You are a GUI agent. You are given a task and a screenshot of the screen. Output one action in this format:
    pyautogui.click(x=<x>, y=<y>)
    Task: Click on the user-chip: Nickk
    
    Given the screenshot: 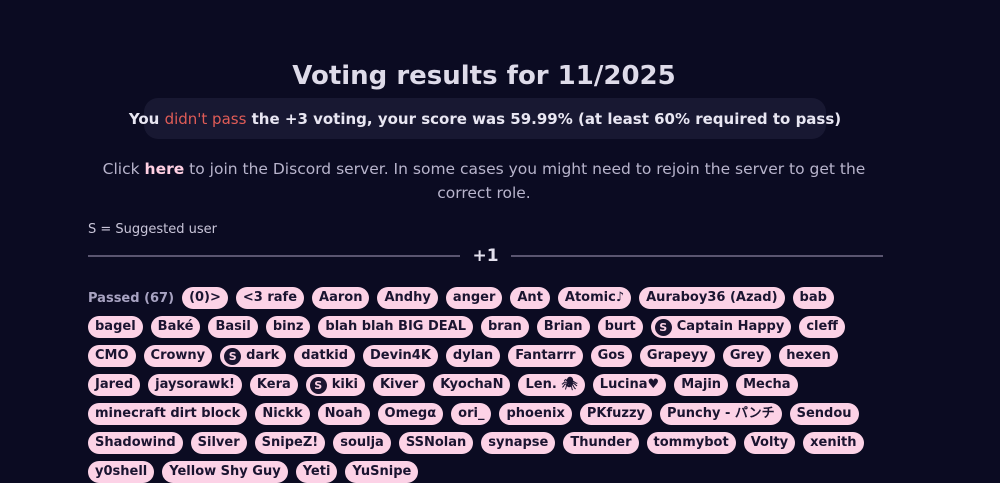 What is the action you would take?
    pyautogui.click(x=282, y=414)
    